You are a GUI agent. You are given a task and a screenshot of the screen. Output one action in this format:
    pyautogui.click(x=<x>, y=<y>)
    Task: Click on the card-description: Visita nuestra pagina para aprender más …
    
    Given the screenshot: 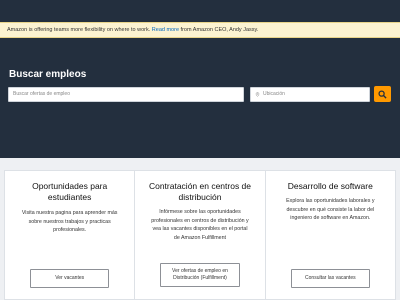 What is the action you would take?
    pyautogui.click(x=69, y=222)
    